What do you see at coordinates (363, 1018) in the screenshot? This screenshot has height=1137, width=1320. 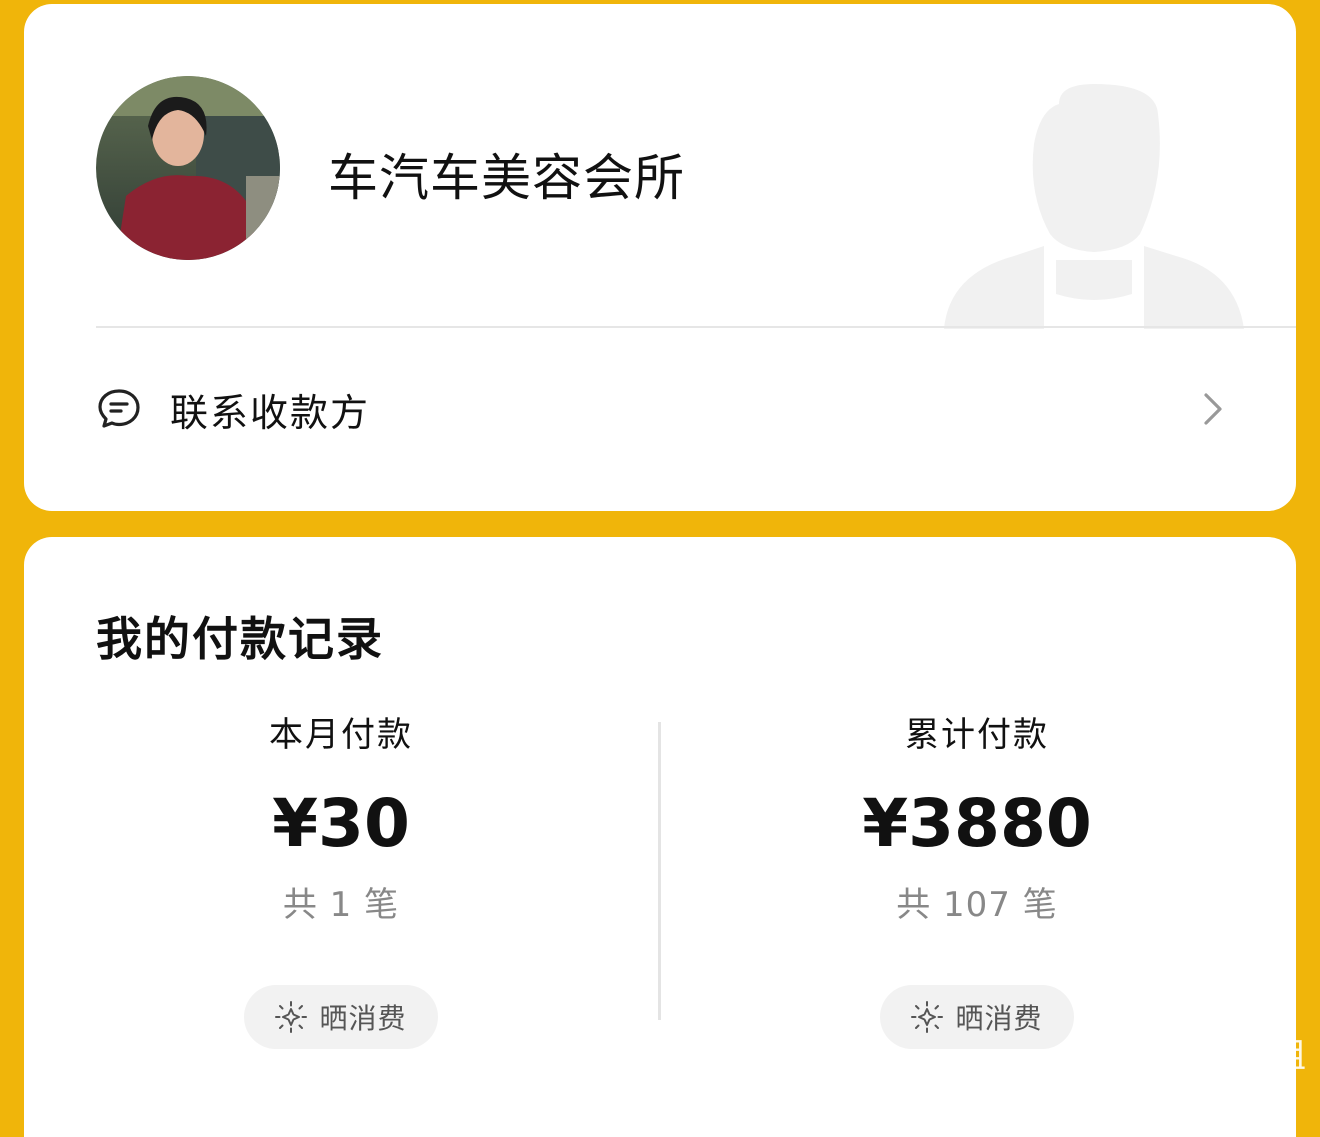 I see `month-share-label: 晒消费` at bounding box center [363, 1018].